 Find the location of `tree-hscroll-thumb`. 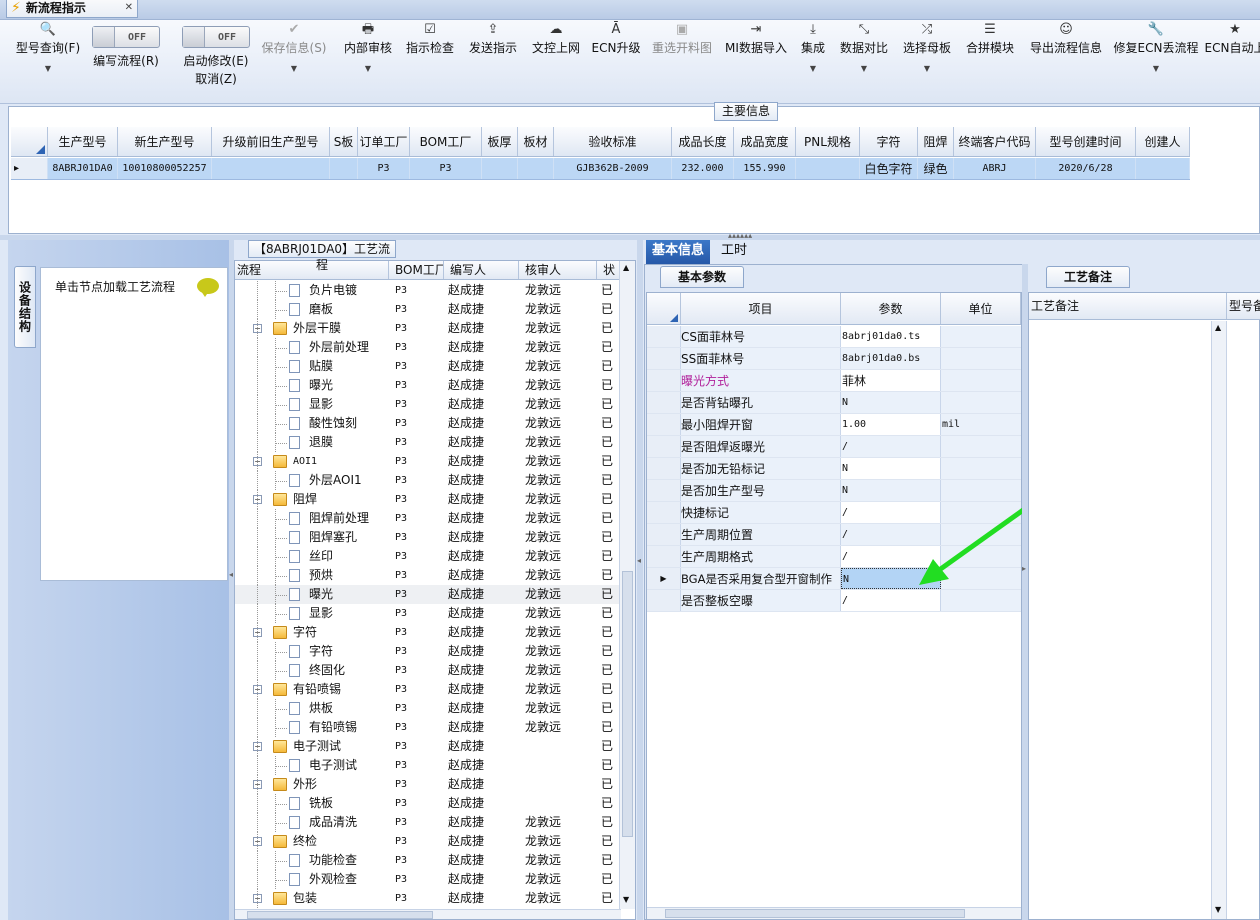

tree-hscroll-thumb is located at coordinates (340, 915).